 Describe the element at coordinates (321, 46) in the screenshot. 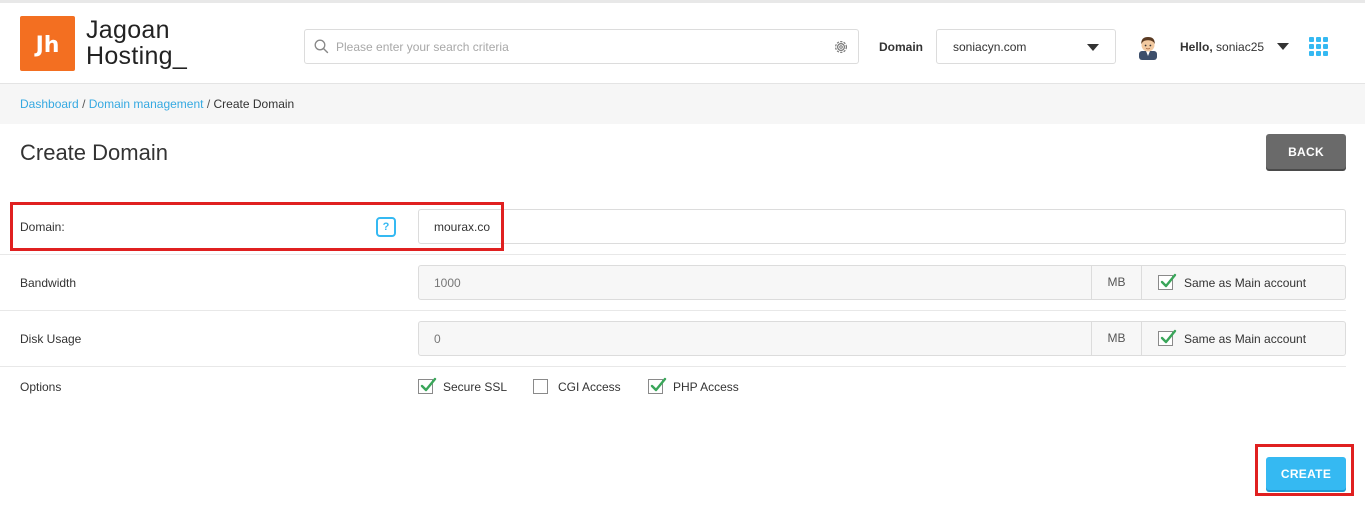

I see `search-icon` at that location.